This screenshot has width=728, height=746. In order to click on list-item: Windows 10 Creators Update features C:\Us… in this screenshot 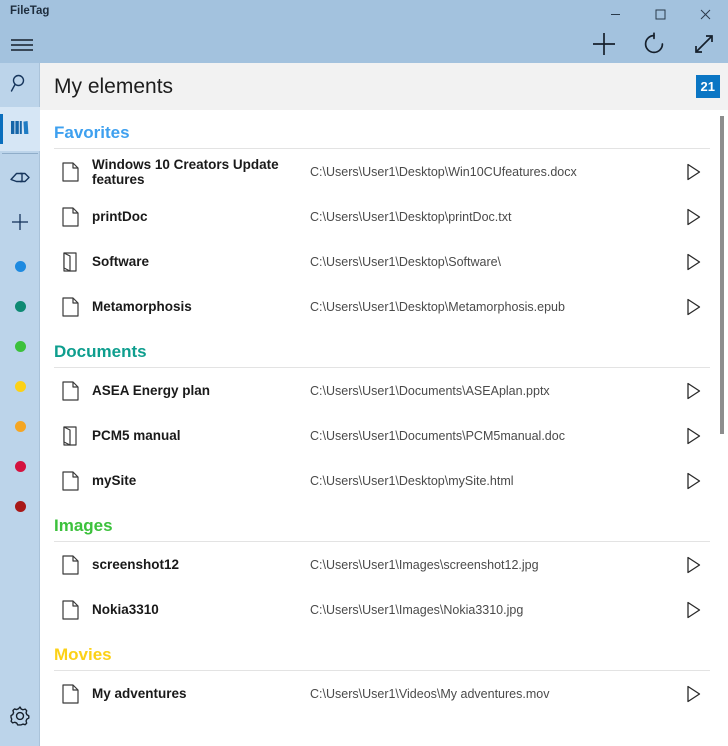, I will do `click(384, 171)`.